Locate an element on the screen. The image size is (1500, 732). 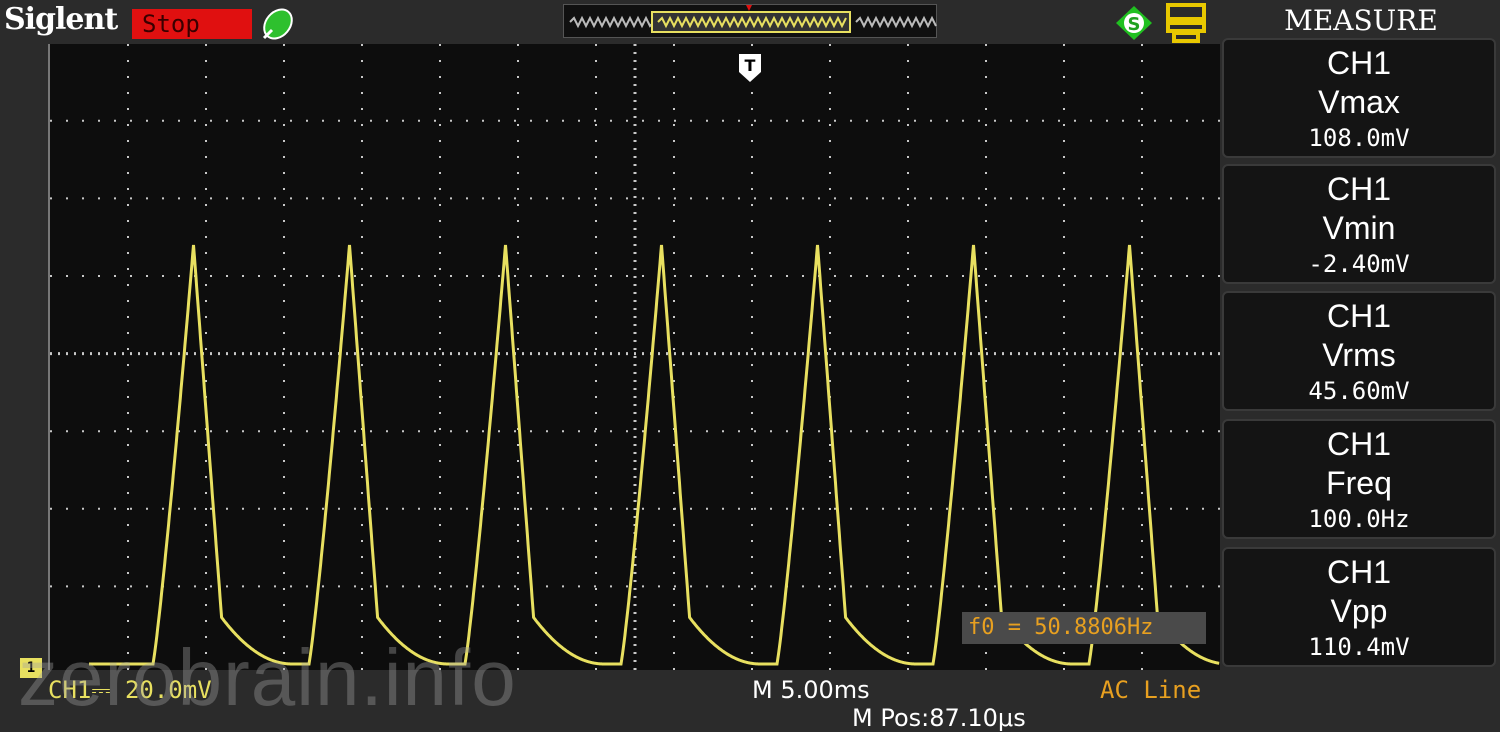
svg-text: S is located at coordinates (1134, 24).